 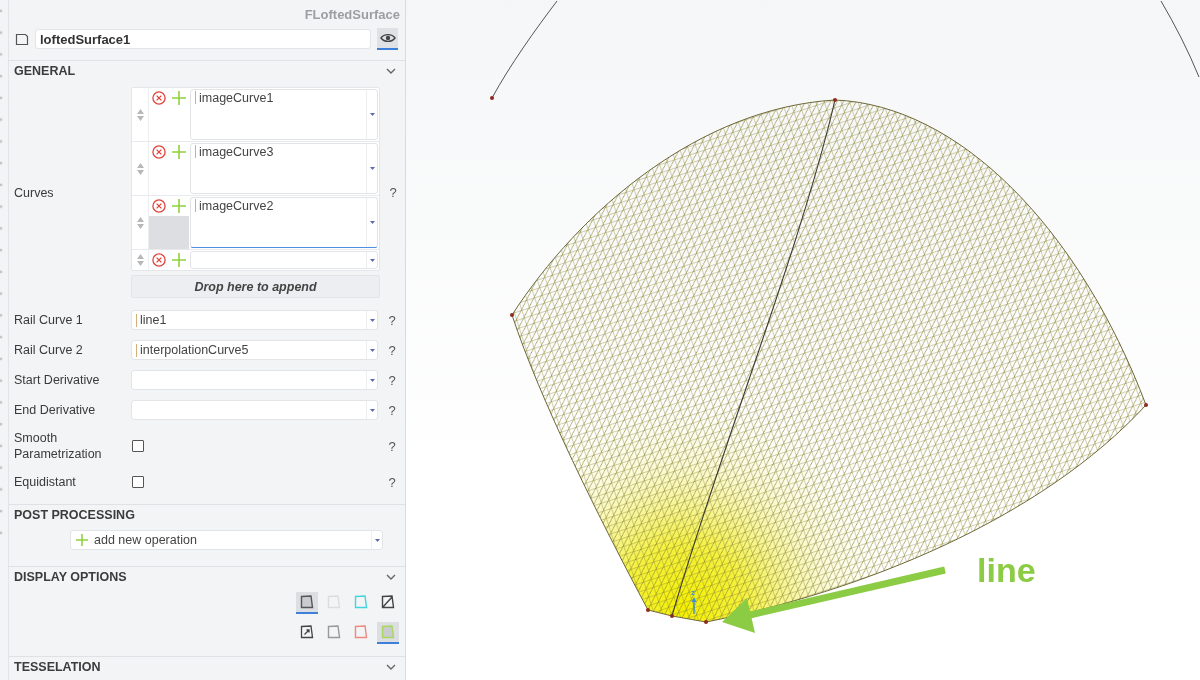 What do you see at coordinates (284, 168) in the screenshot?
I see `curve-field: imageCurve3` at bounding box center [284, 168].